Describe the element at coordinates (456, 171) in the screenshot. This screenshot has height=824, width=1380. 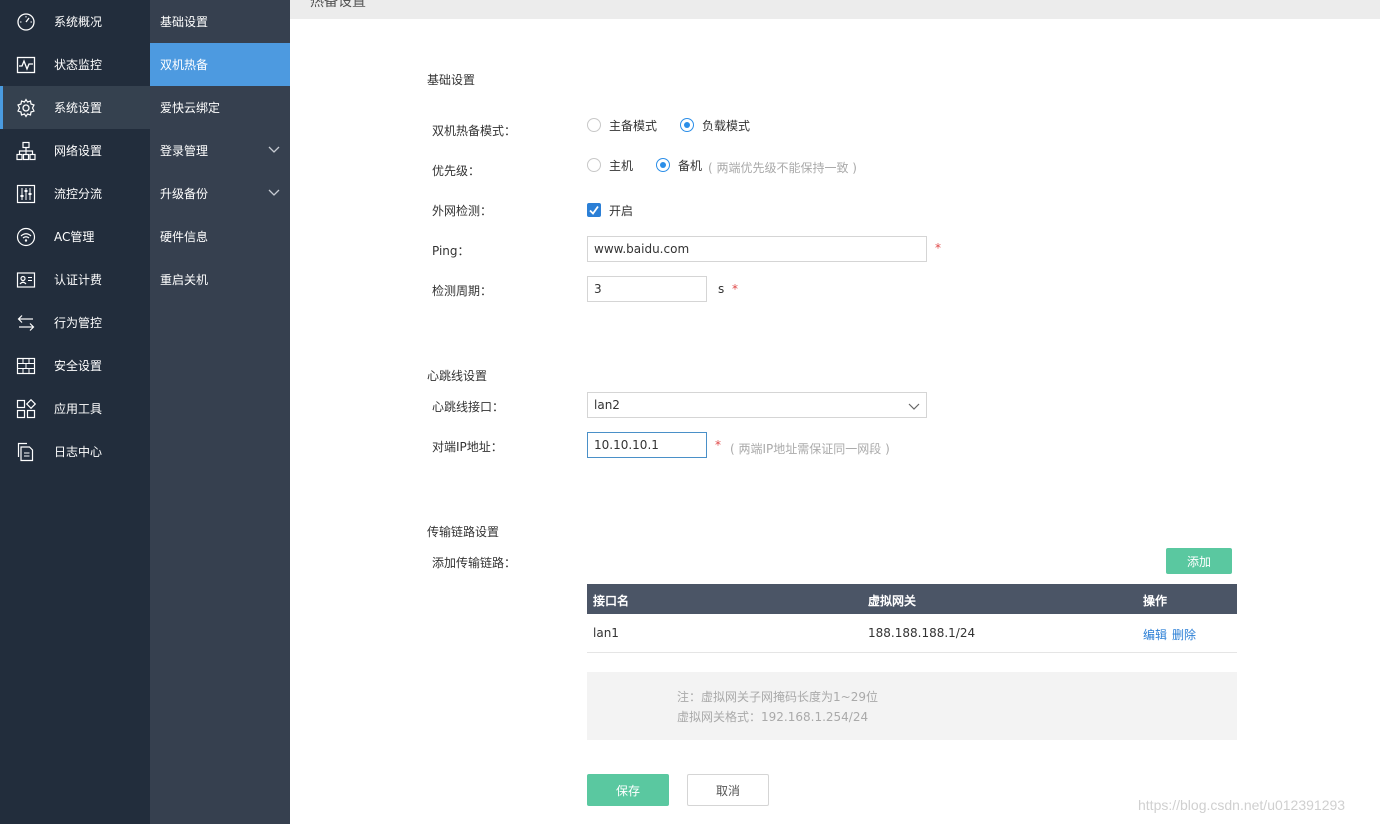
I see `priority-label: 优先级：` at that location.